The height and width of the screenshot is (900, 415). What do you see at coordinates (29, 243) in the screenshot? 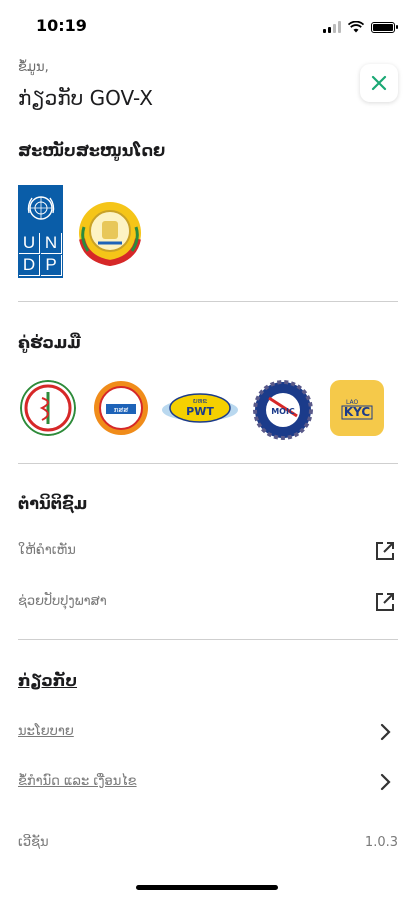
I see `undp-letter: U` at bounding box center [29, 243].